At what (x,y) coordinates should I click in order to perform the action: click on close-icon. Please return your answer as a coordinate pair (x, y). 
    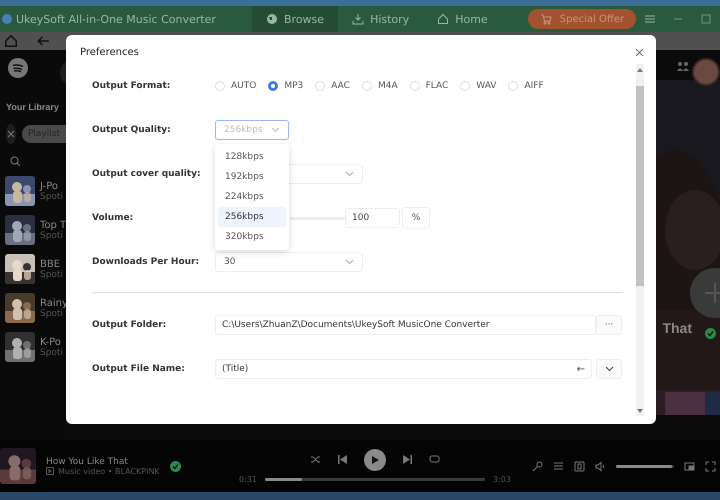
    Looking at the image, I should click on (11, 134).